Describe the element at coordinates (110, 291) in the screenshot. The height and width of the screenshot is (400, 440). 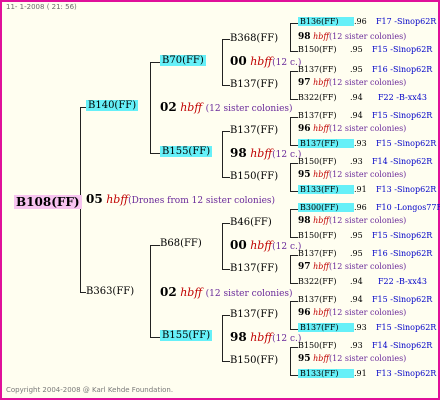
I see `l1-node: B363(FF)` at that location.